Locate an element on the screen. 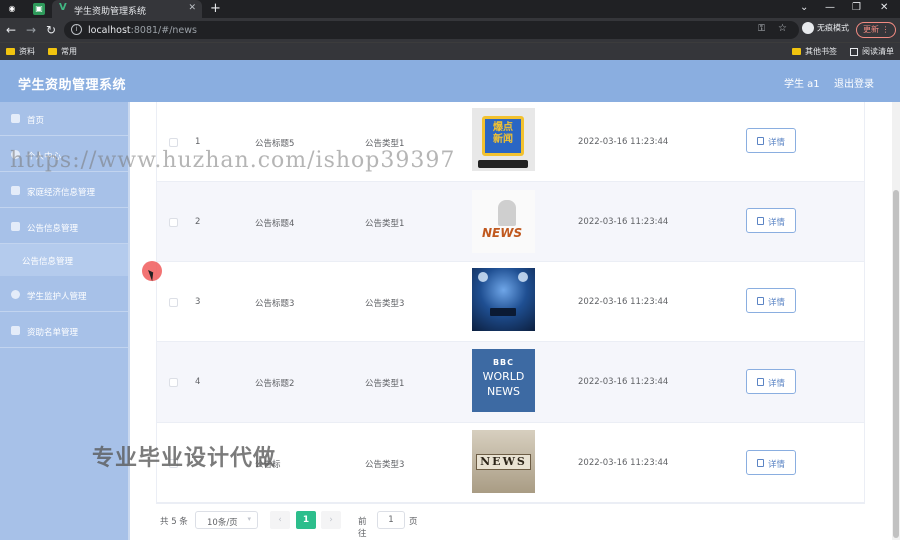  row-index: 3 is located at coordinates (198, 302).